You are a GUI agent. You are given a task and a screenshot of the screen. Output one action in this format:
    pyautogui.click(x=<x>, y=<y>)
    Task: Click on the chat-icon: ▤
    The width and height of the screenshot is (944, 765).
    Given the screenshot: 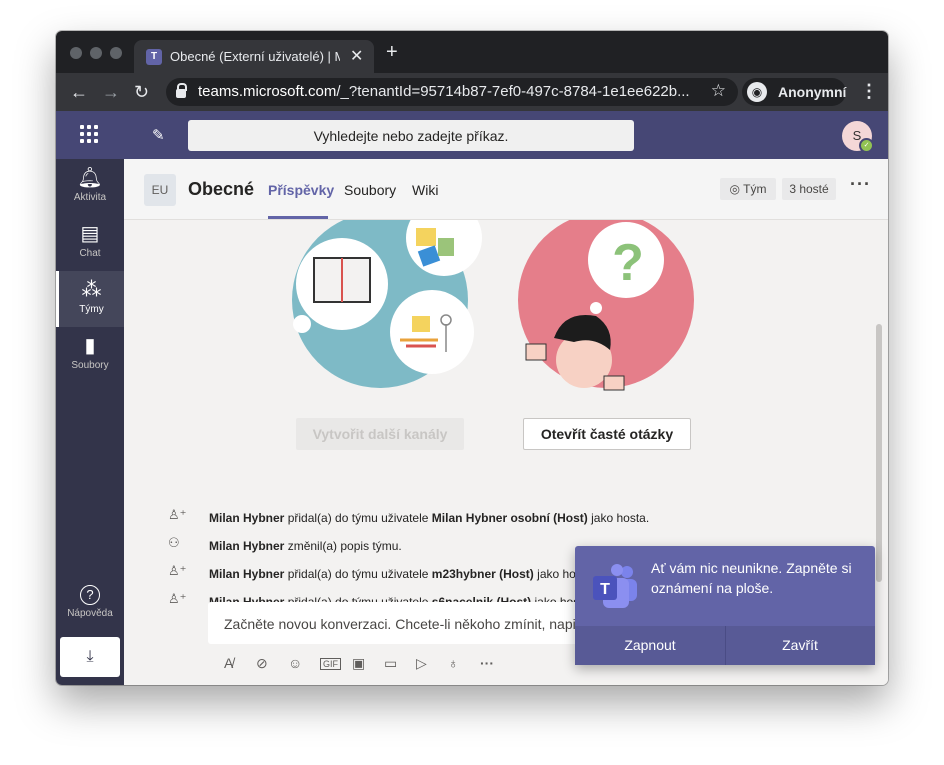 What is the action you would take?
    pyautogui.click(x=90, y=234)
    